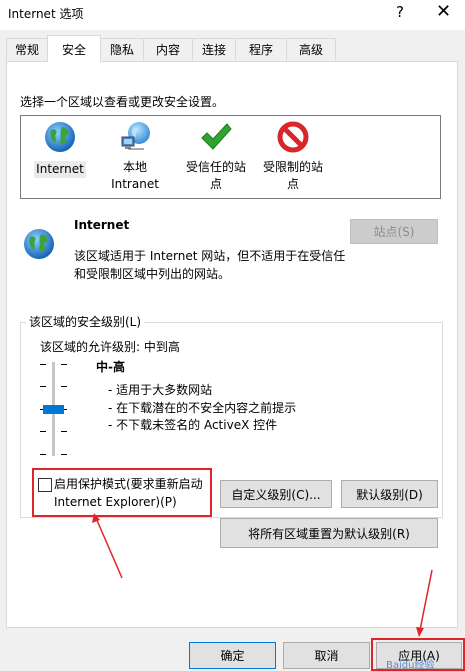 The height and width of the screenshot is (671, 465). I want to click on ok-button: 确定, so click(232, 655).